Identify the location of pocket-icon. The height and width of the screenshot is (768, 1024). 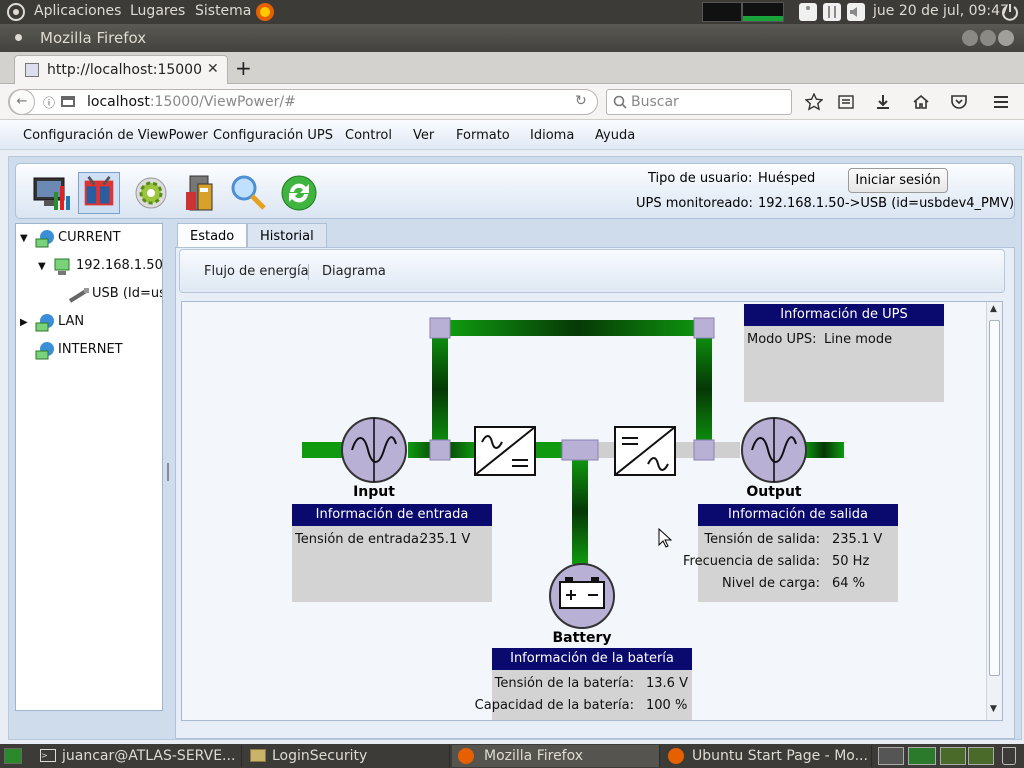
(959, 102).